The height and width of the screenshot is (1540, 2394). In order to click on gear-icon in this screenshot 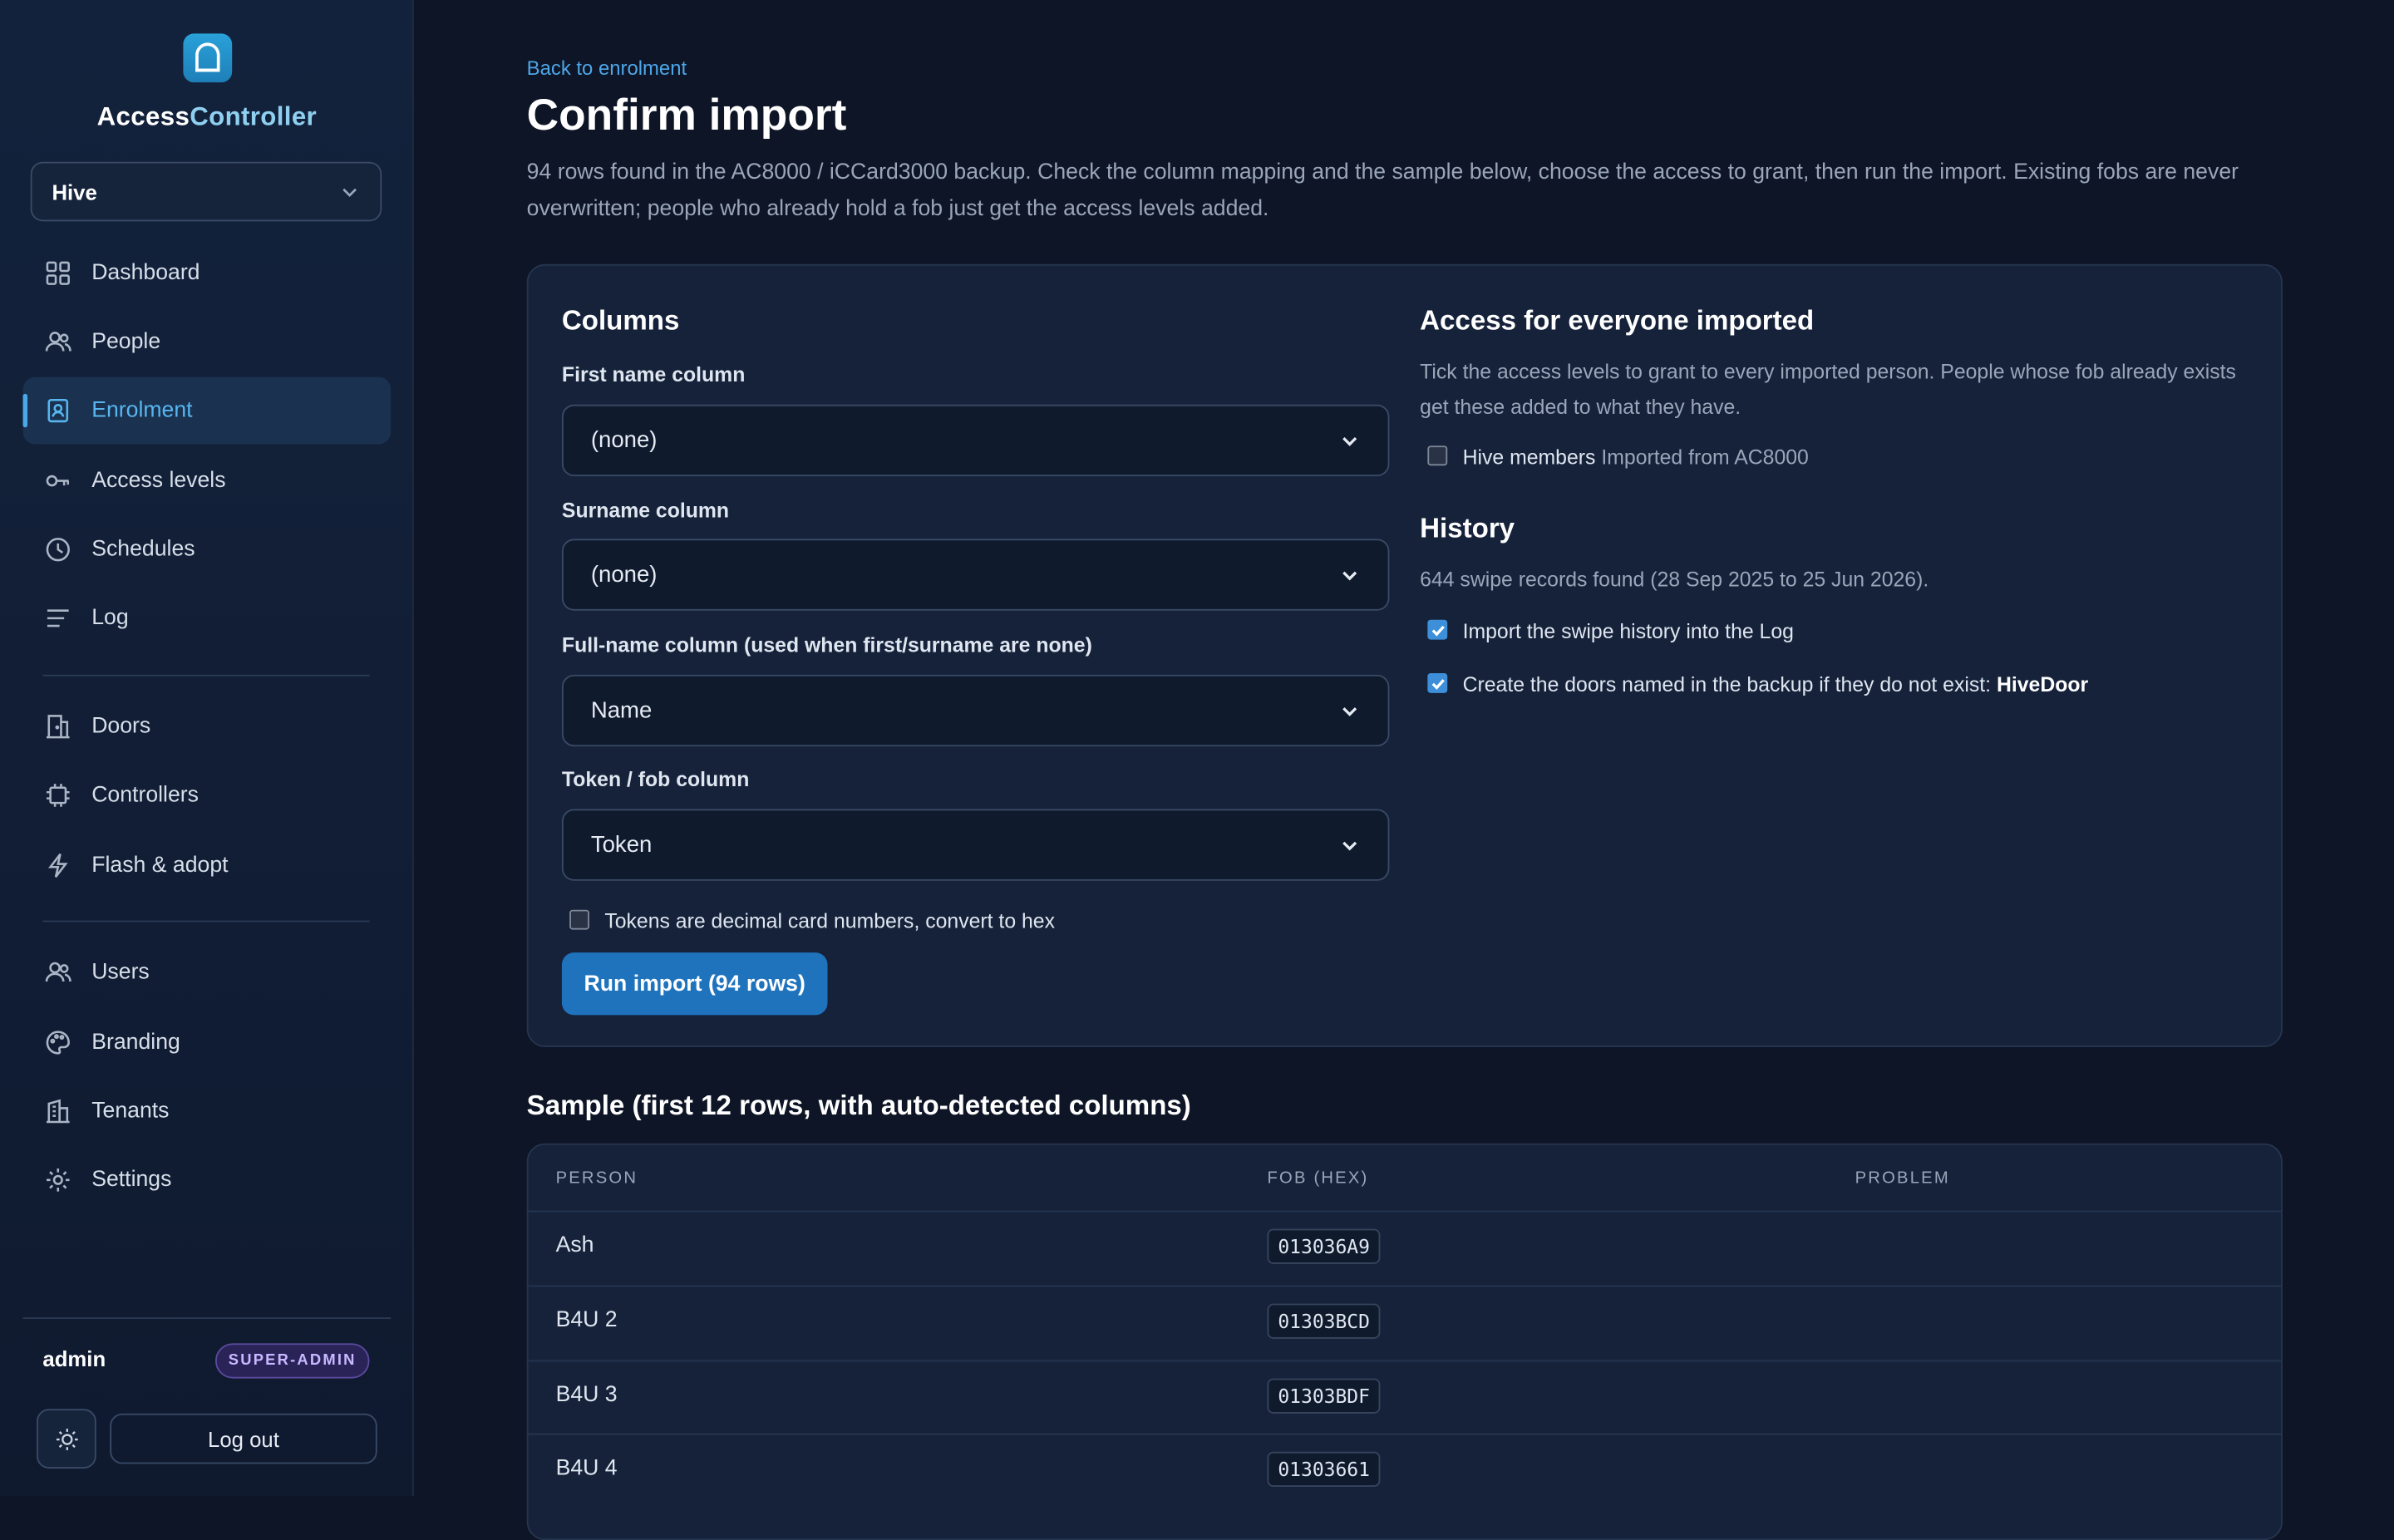, I will do `click(57, 1179)`.